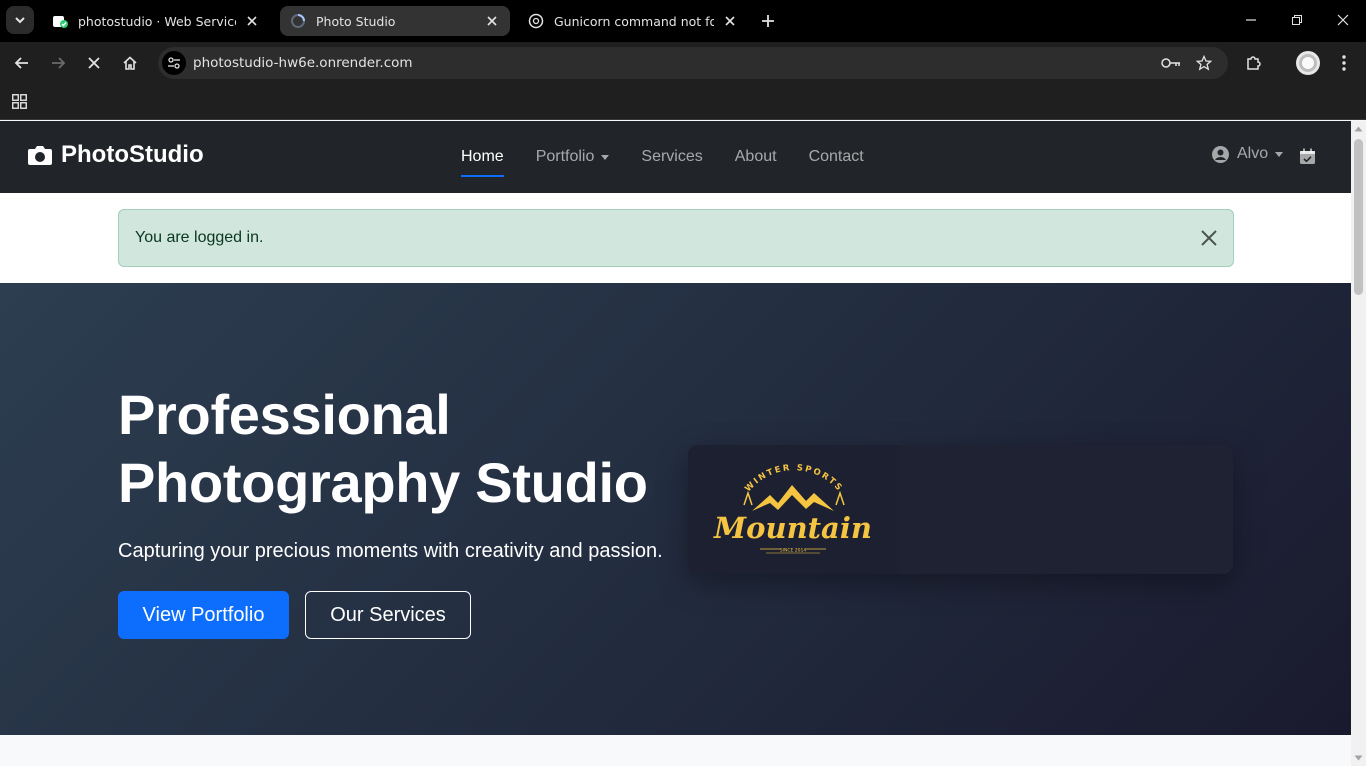 Image resolution: width=1366 pixels, height=766 pixels. I want to click on home-button, so click(130, 63).